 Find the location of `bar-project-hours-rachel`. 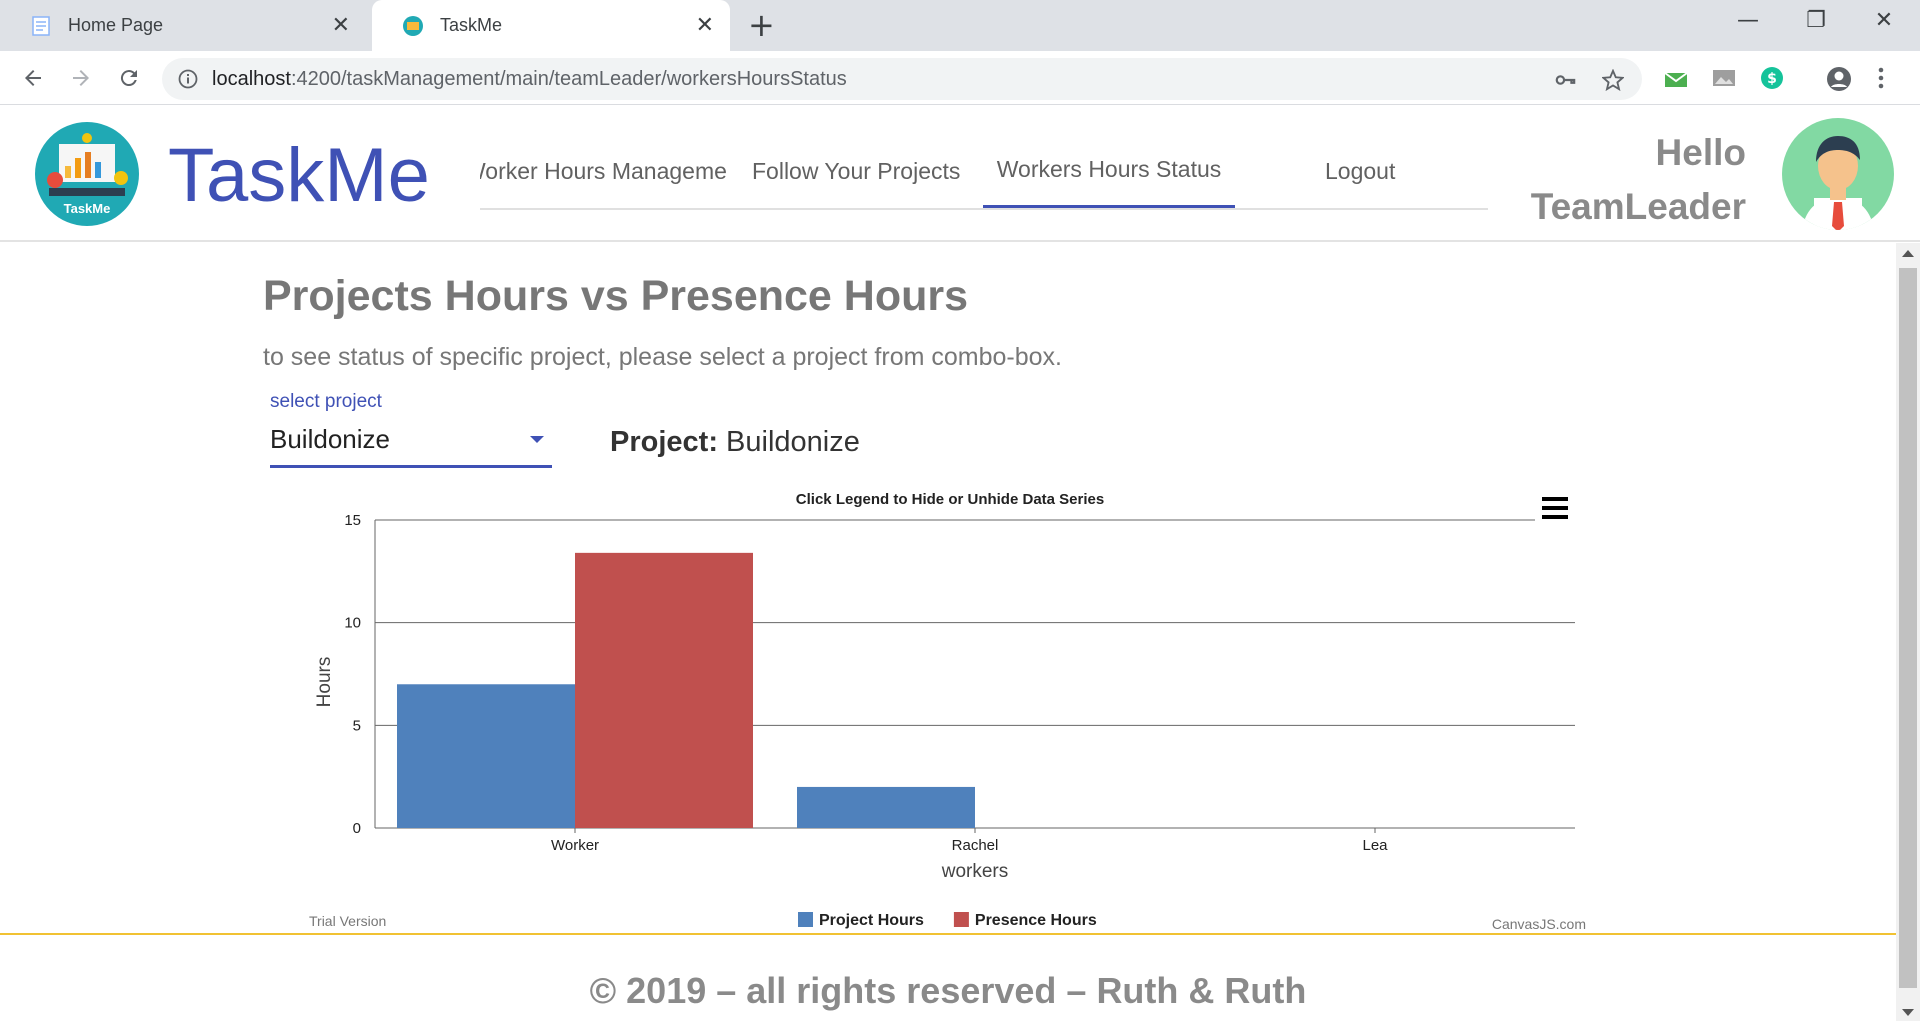

bar-project-hours-rachel is located at coordinates (886, 807).